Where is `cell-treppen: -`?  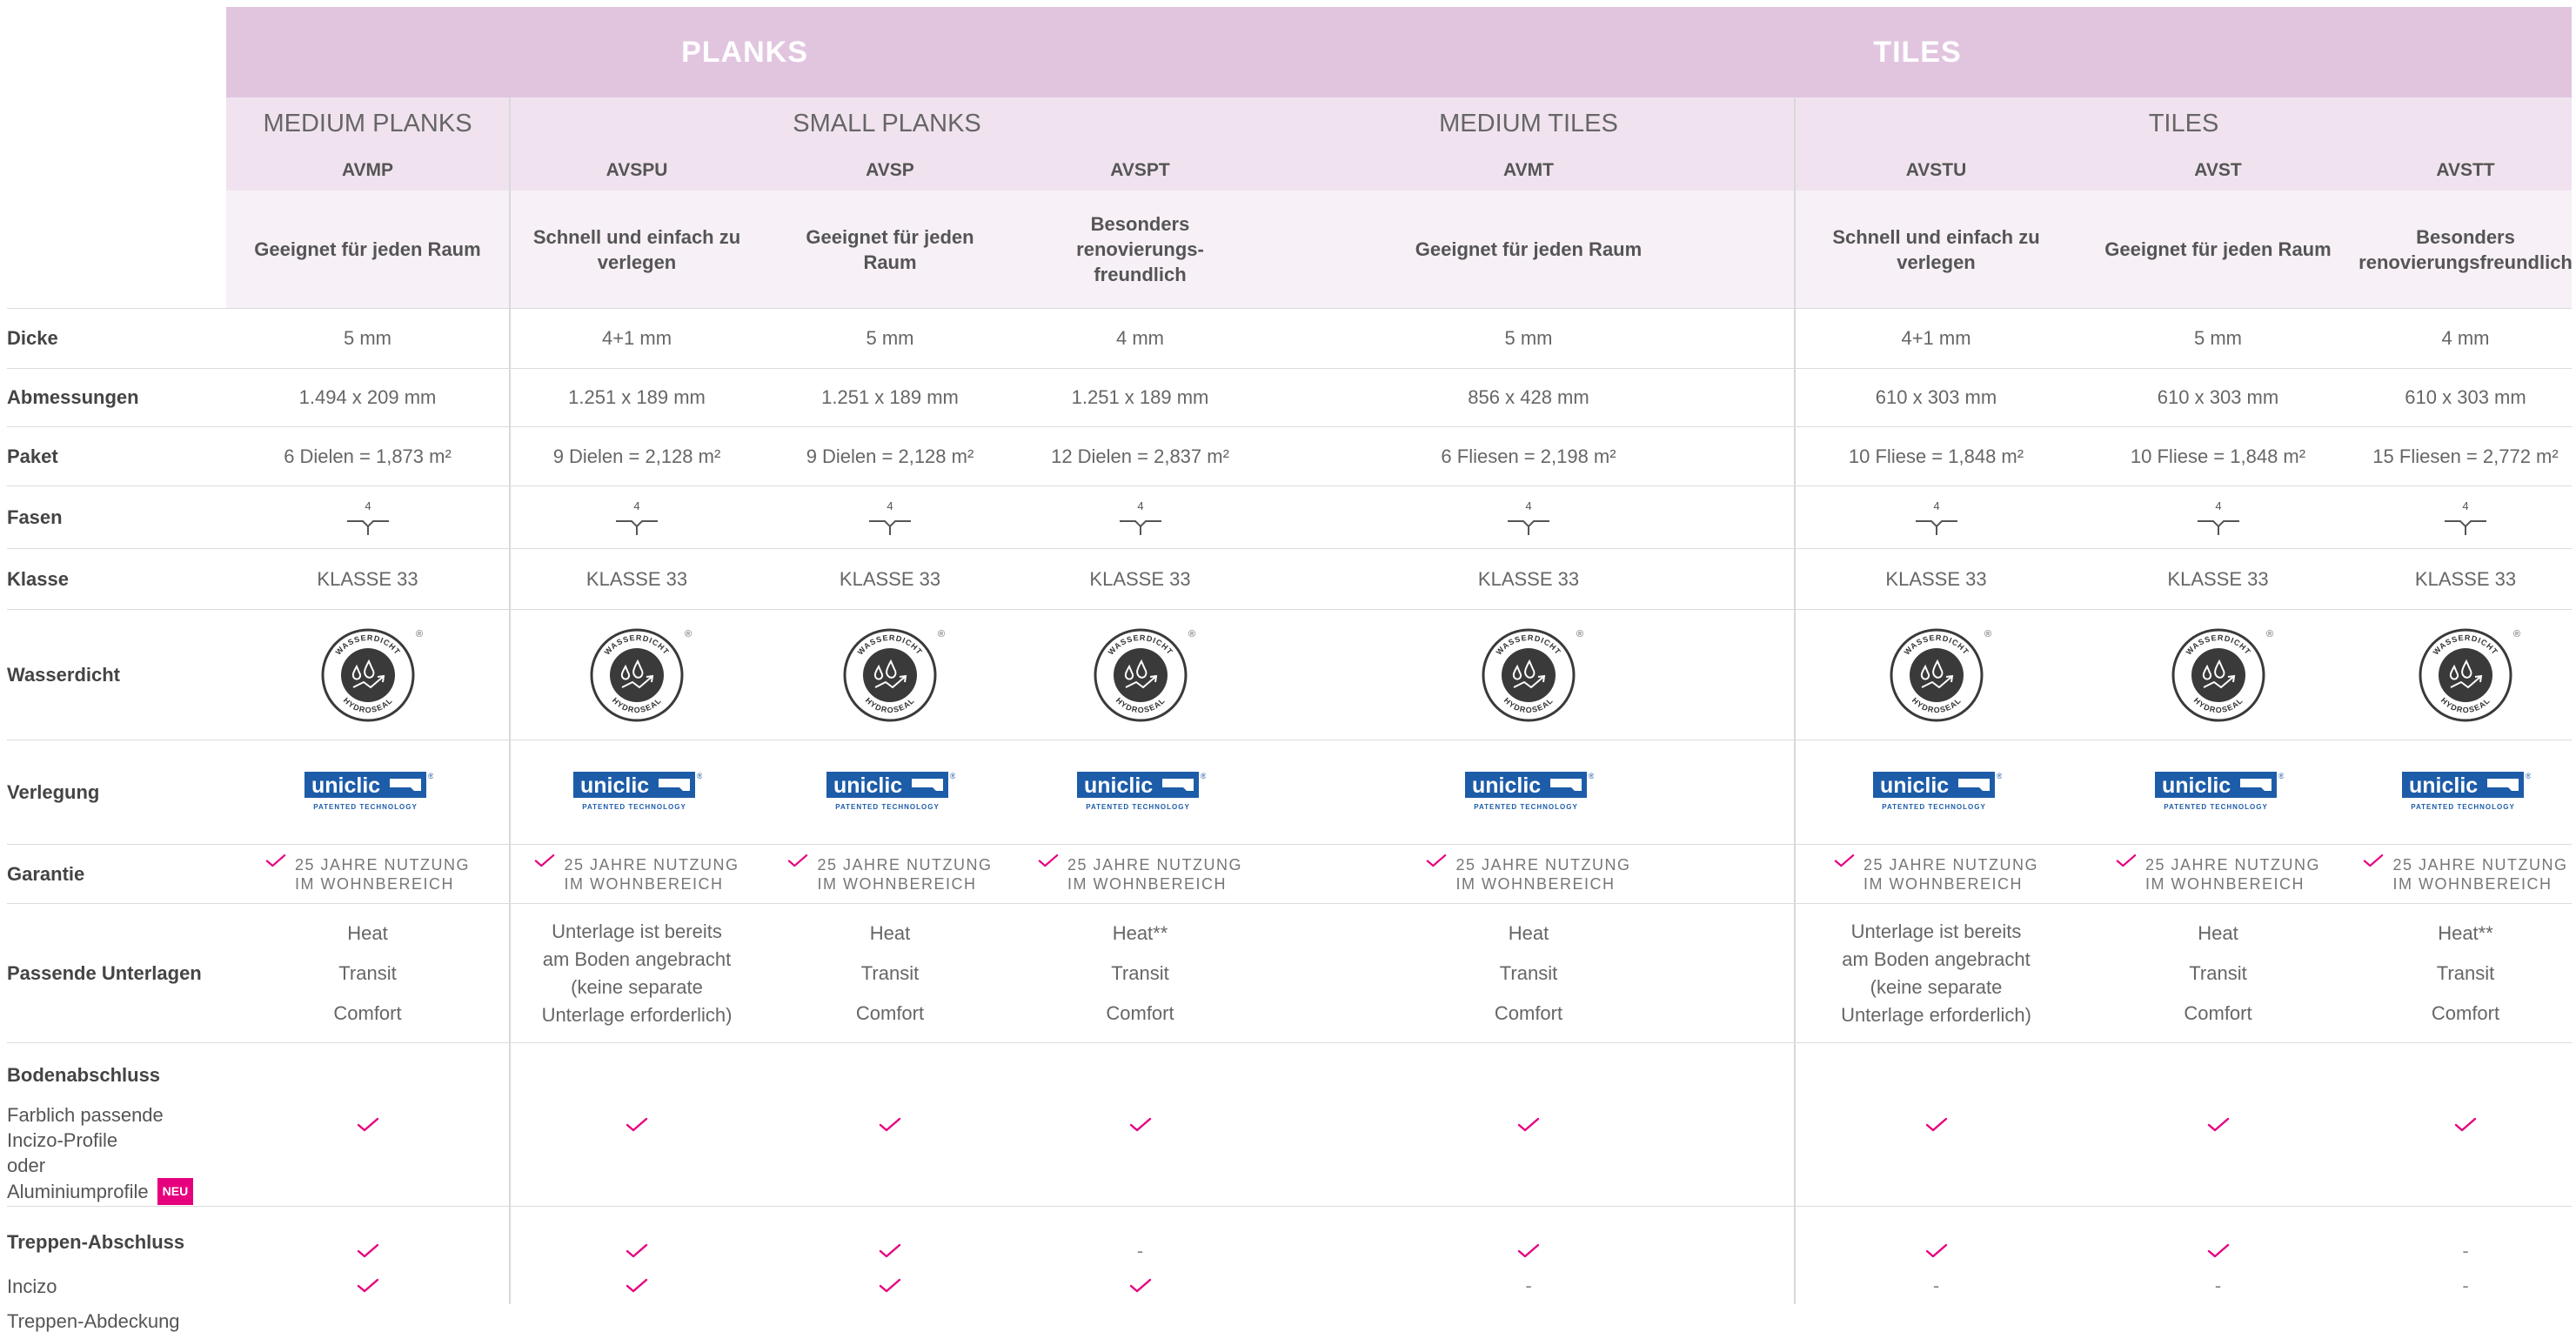
cell-treppen: - is located at coordinates (1140, 1255).